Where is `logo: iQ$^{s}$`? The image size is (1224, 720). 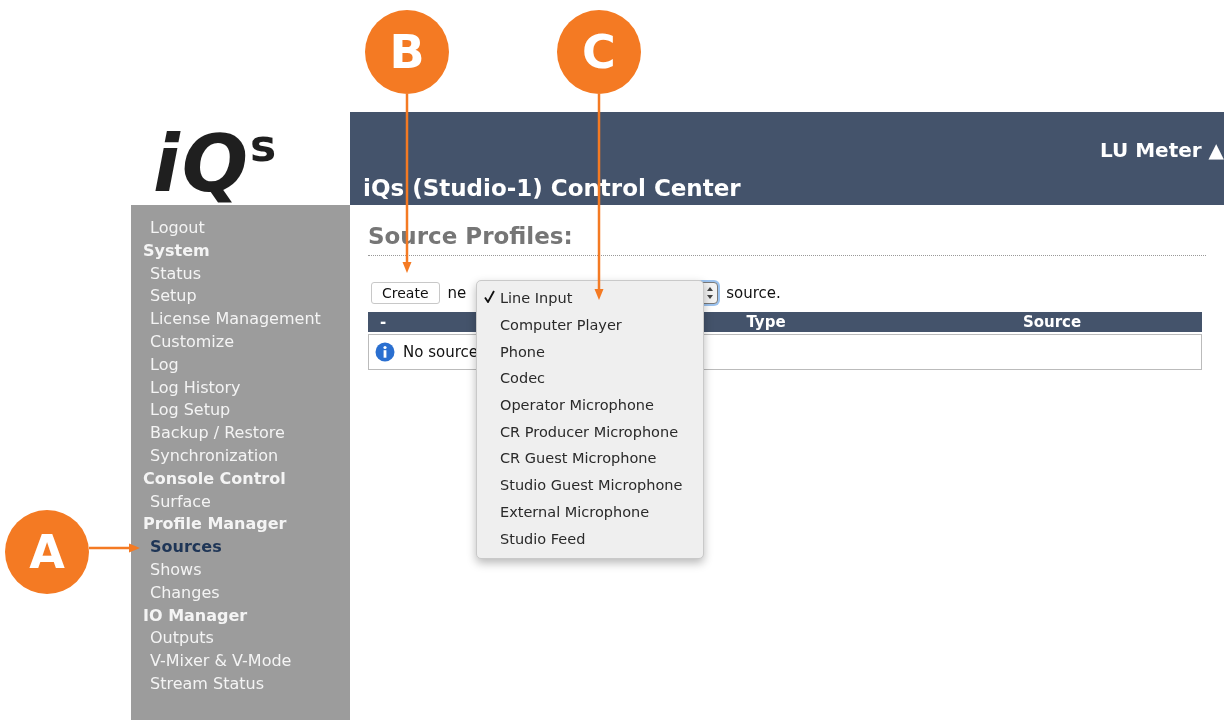 logo: iQ$^{s}$ is located at coordinates (216, 163).